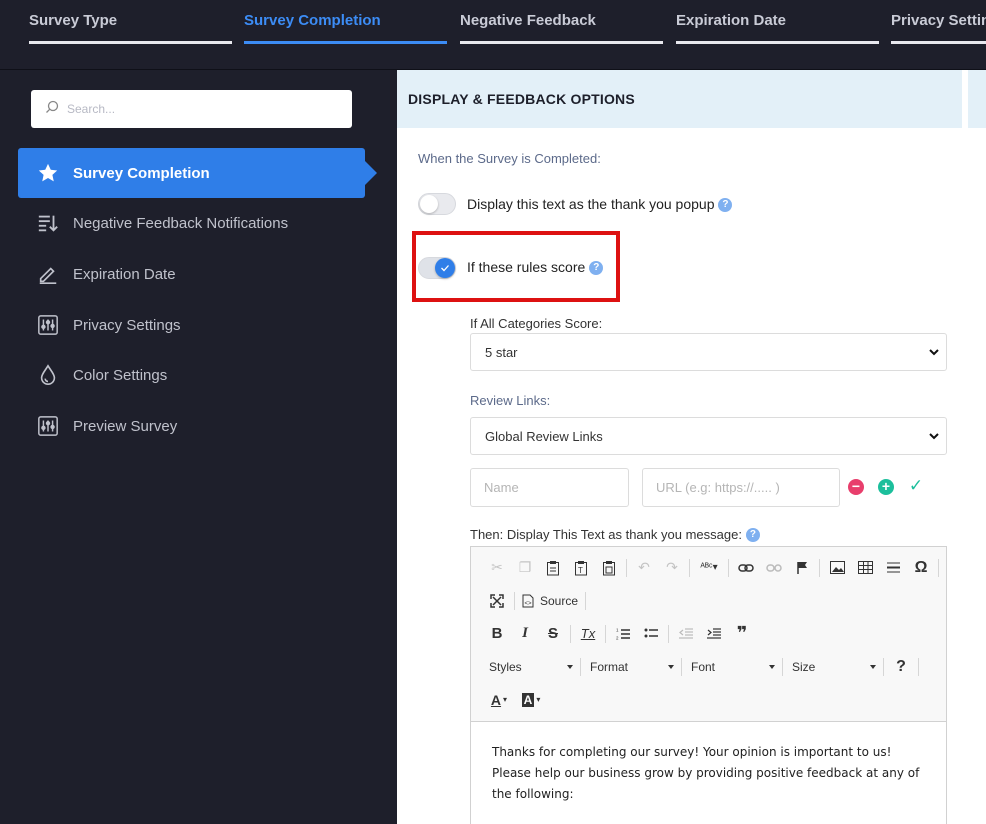  Describe the element at coordinates (553, 568) in the screenshot. I see `paste-icon` at that location.